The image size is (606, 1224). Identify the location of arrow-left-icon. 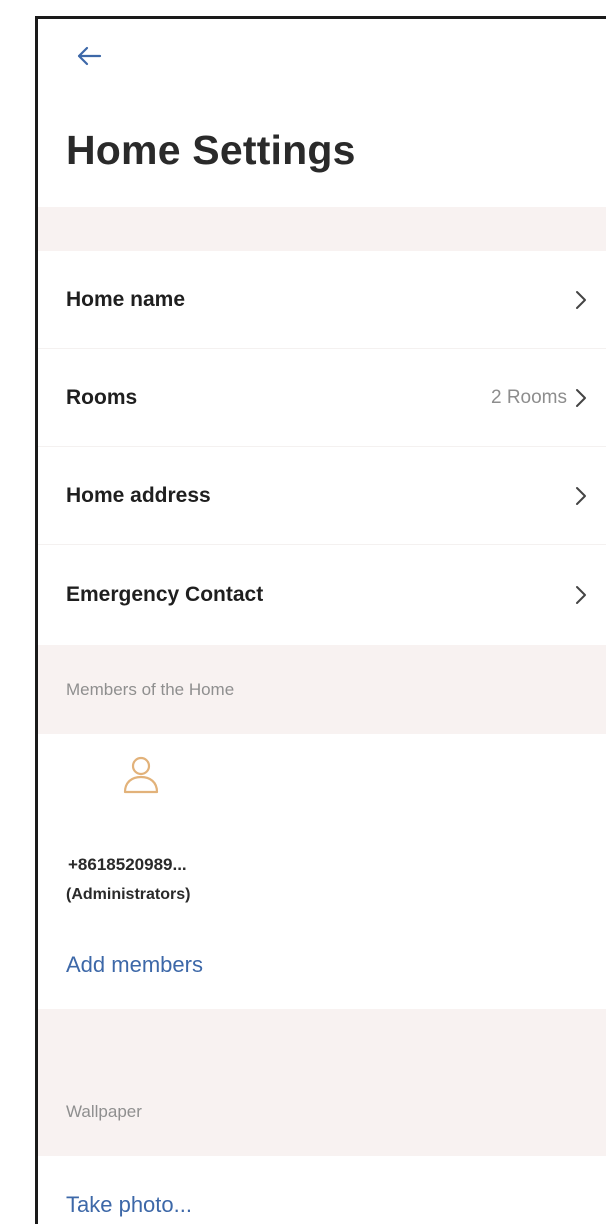
(89, 56).